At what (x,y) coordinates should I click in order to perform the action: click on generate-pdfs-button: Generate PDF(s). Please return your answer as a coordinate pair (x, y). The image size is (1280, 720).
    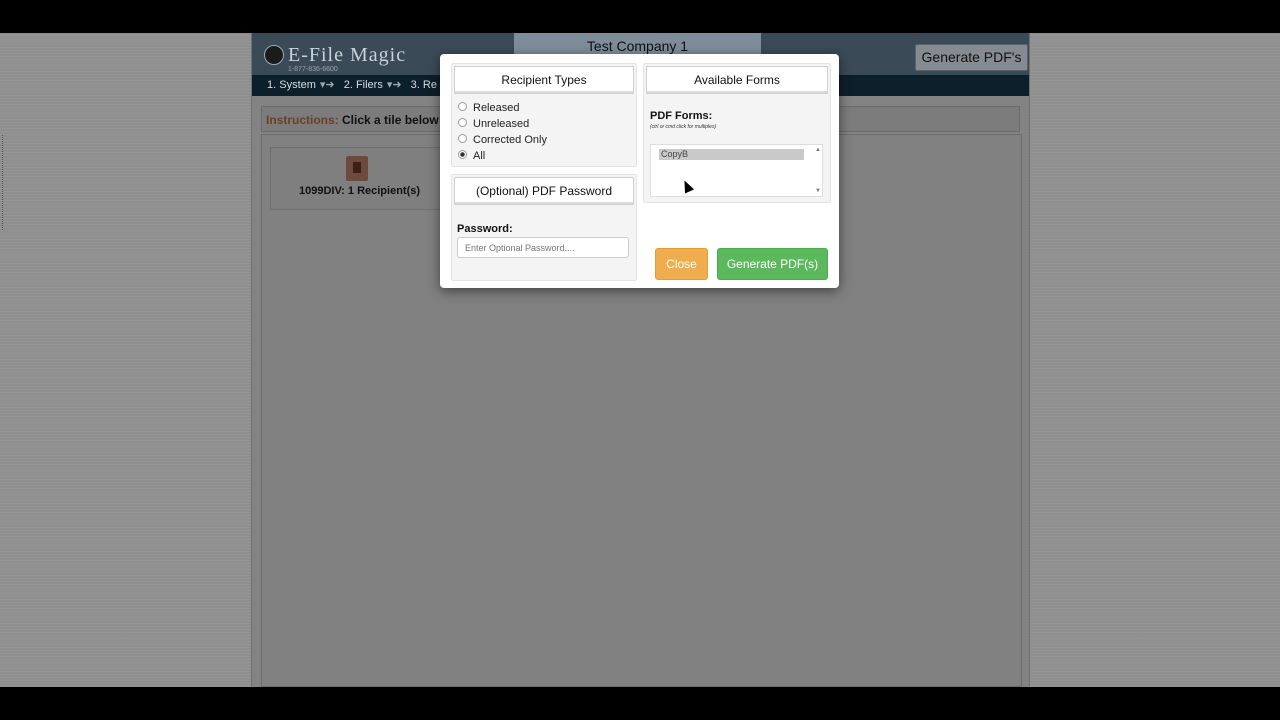
    Looking at the image, I should click on (772, 264).